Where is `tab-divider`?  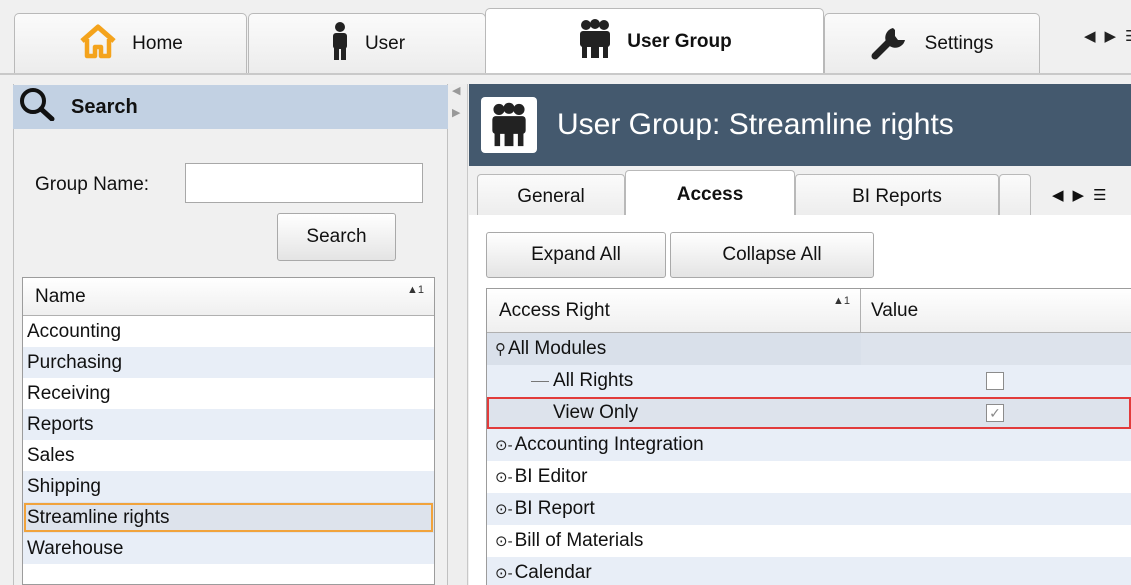 tab-divider is located at coordinates (565, 74).